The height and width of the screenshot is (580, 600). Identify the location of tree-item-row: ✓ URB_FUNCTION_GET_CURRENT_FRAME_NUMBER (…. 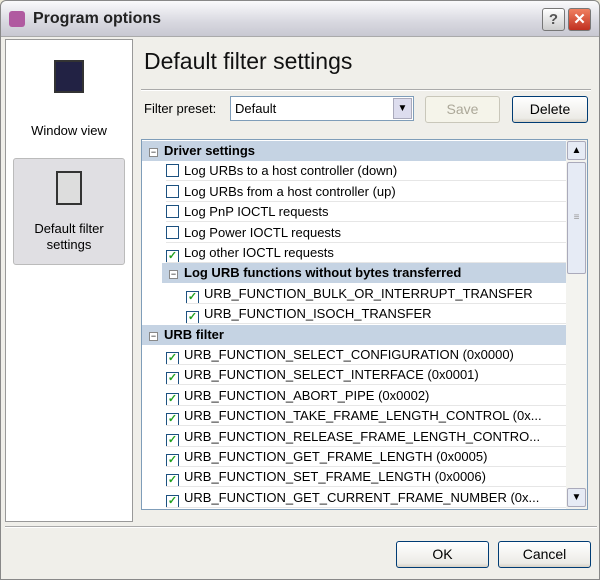
(366, 498).